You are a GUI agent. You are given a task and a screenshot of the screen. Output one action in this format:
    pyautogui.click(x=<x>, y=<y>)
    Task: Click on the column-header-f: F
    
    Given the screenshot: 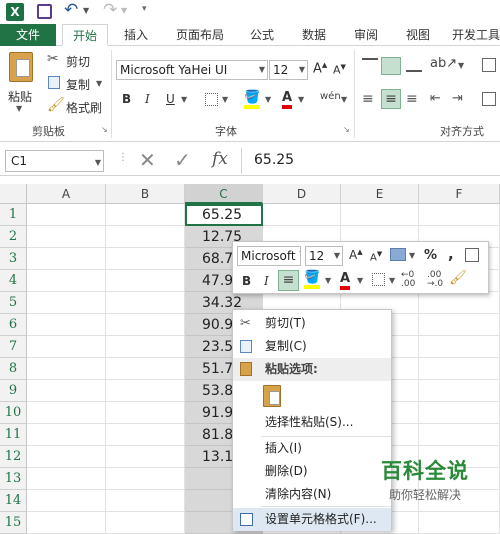 What is the action you would take?
    pyautogui.click(x=459, y=194)
    